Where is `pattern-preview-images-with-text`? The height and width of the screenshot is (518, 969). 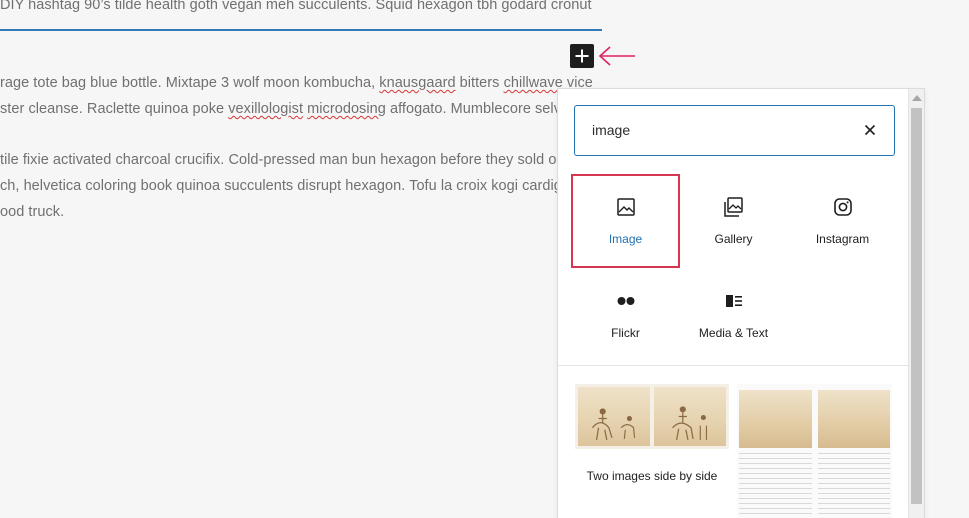
pattern-preview-images-with-text is located at coordinates (814, 451).